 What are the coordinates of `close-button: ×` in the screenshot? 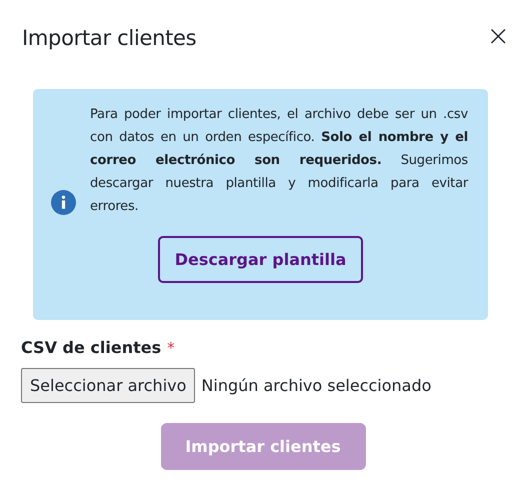 It's located at (498, 36).